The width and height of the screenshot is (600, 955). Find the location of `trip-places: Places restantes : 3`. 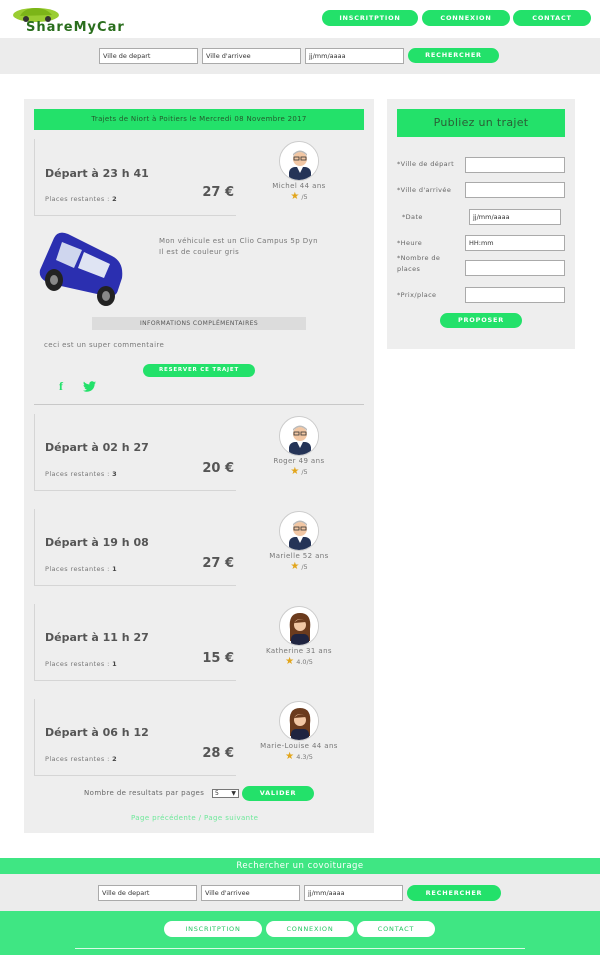

trip-places: Places restantes : 3 is located at coordinates (81, 474).